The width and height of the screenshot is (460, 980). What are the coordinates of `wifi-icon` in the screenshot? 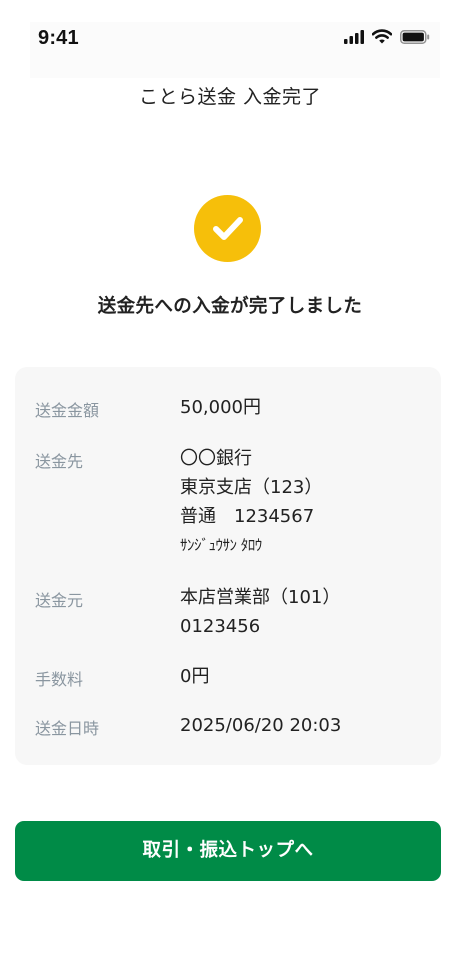 It's located at (382, 38).